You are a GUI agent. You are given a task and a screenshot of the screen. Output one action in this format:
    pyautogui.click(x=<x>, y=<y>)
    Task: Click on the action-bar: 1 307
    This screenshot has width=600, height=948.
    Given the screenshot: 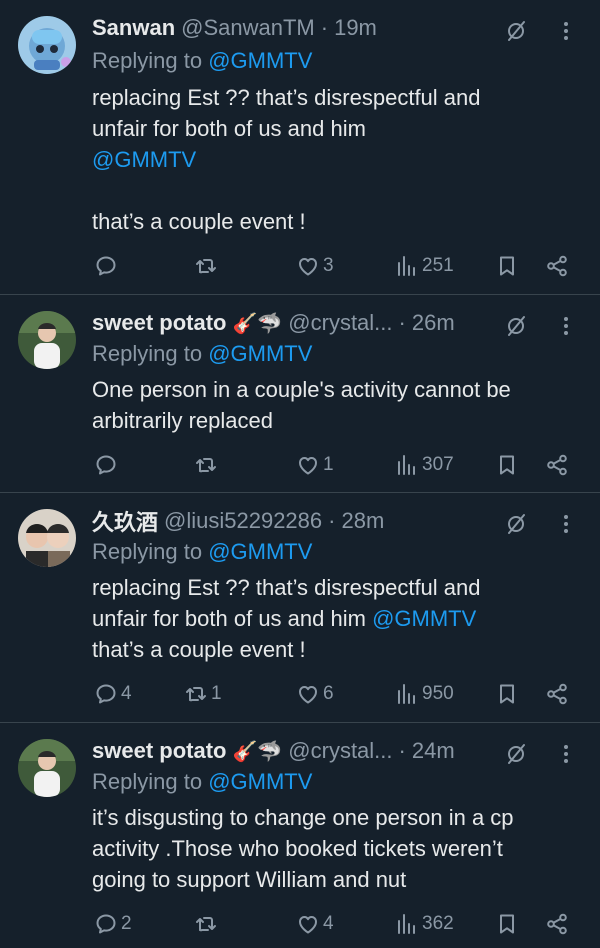 What is the action you would take?
    pyautogui.click(x=300, y=465)
    